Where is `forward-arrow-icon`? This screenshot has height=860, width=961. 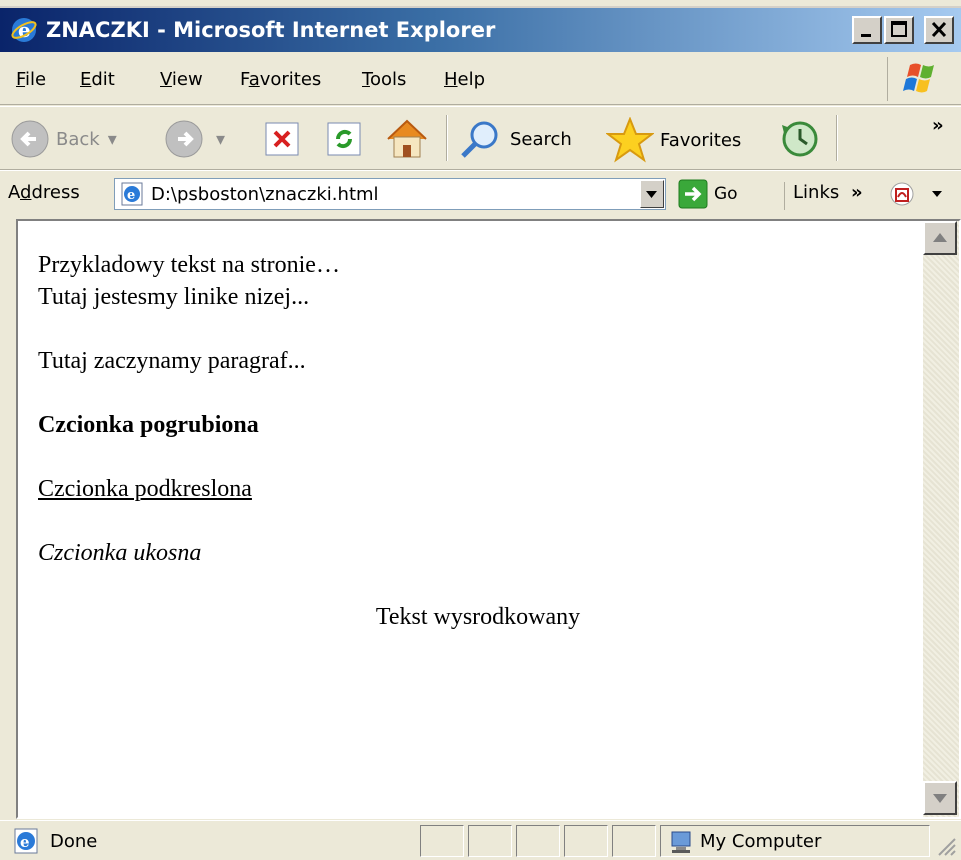
forward-arrow-icon is located at coordinates (184, 139).